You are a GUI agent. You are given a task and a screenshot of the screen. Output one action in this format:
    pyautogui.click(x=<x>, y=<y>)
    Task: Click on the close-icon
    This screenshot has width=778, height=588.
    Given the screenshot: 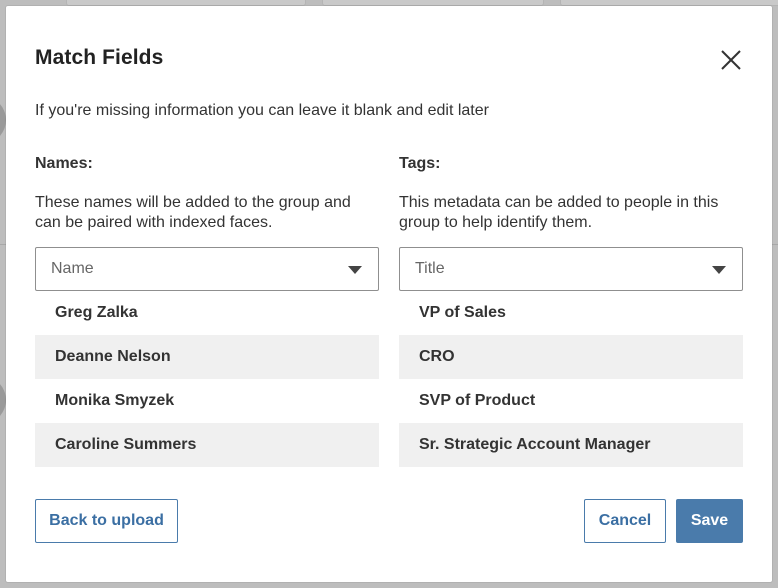 What is the action you would take?
    pyautogui.click(x=731, y=60)
    